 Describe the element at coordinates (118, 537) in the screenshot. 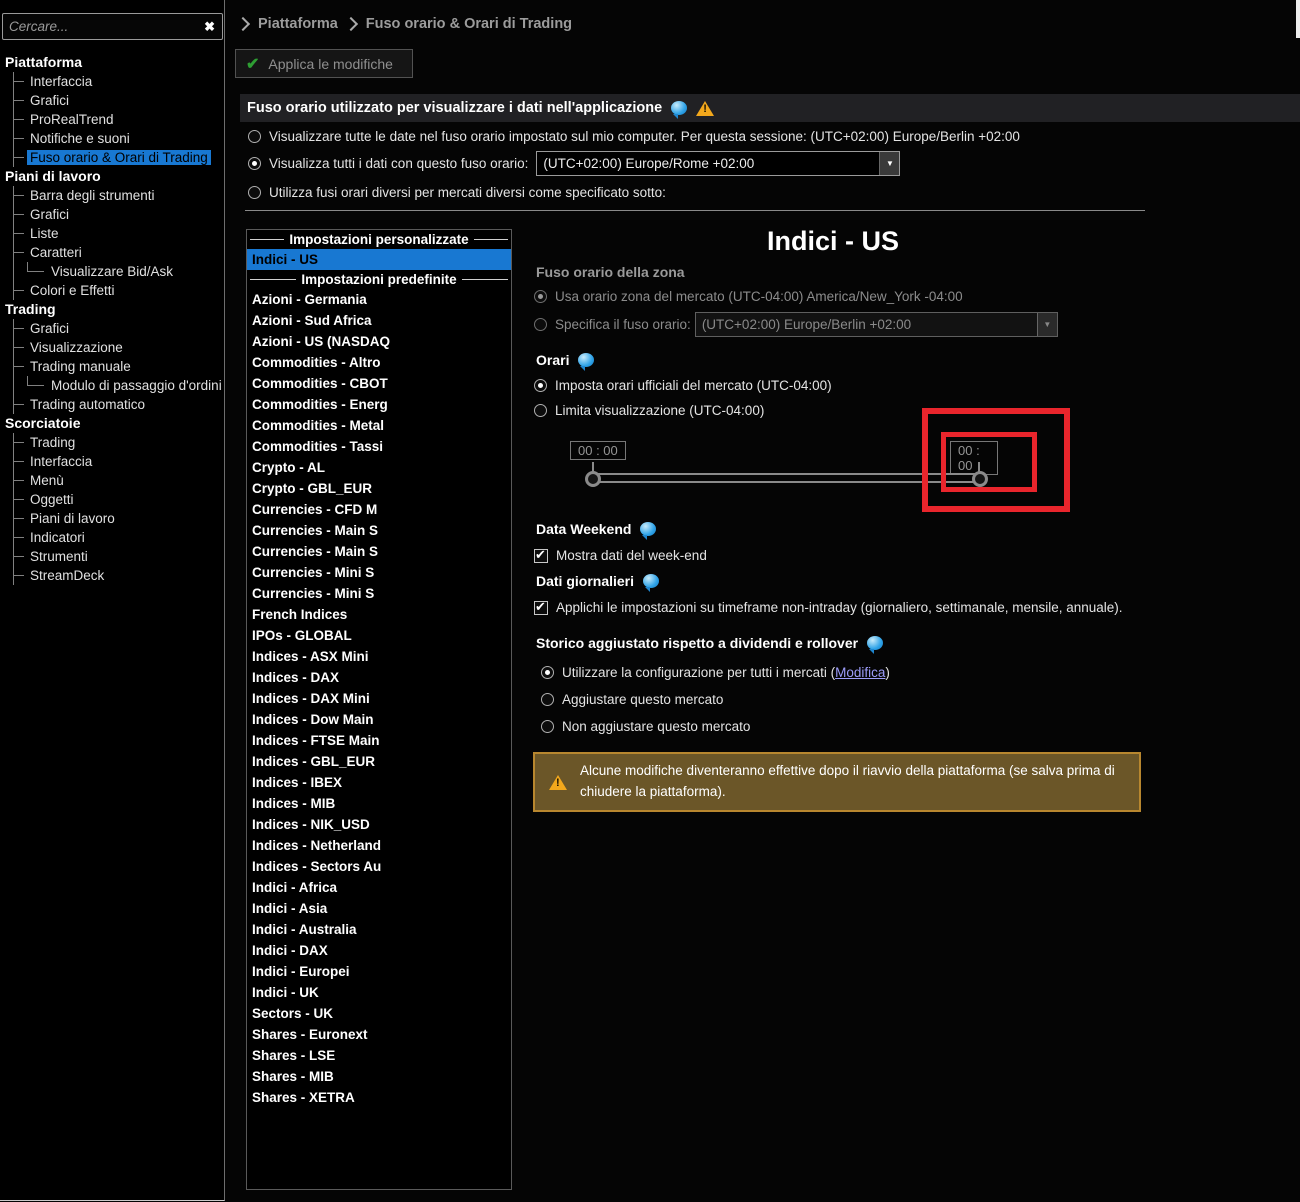

I see `sidebar-item: Indicatori` at that location.